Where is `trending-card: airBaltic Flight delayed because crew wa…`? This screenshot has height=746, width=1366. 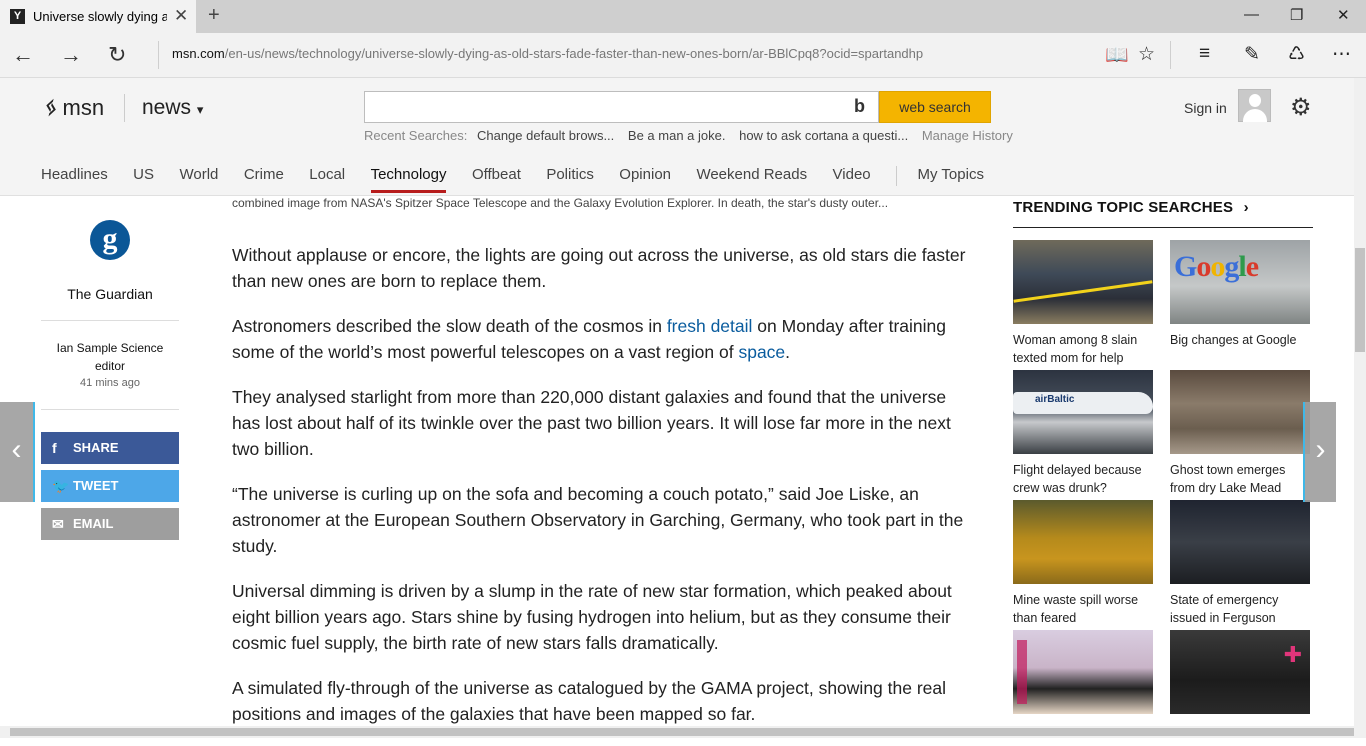
trending-card: airBaltic Flight delayed because crew wa… is located at coordinates (1083, 433).